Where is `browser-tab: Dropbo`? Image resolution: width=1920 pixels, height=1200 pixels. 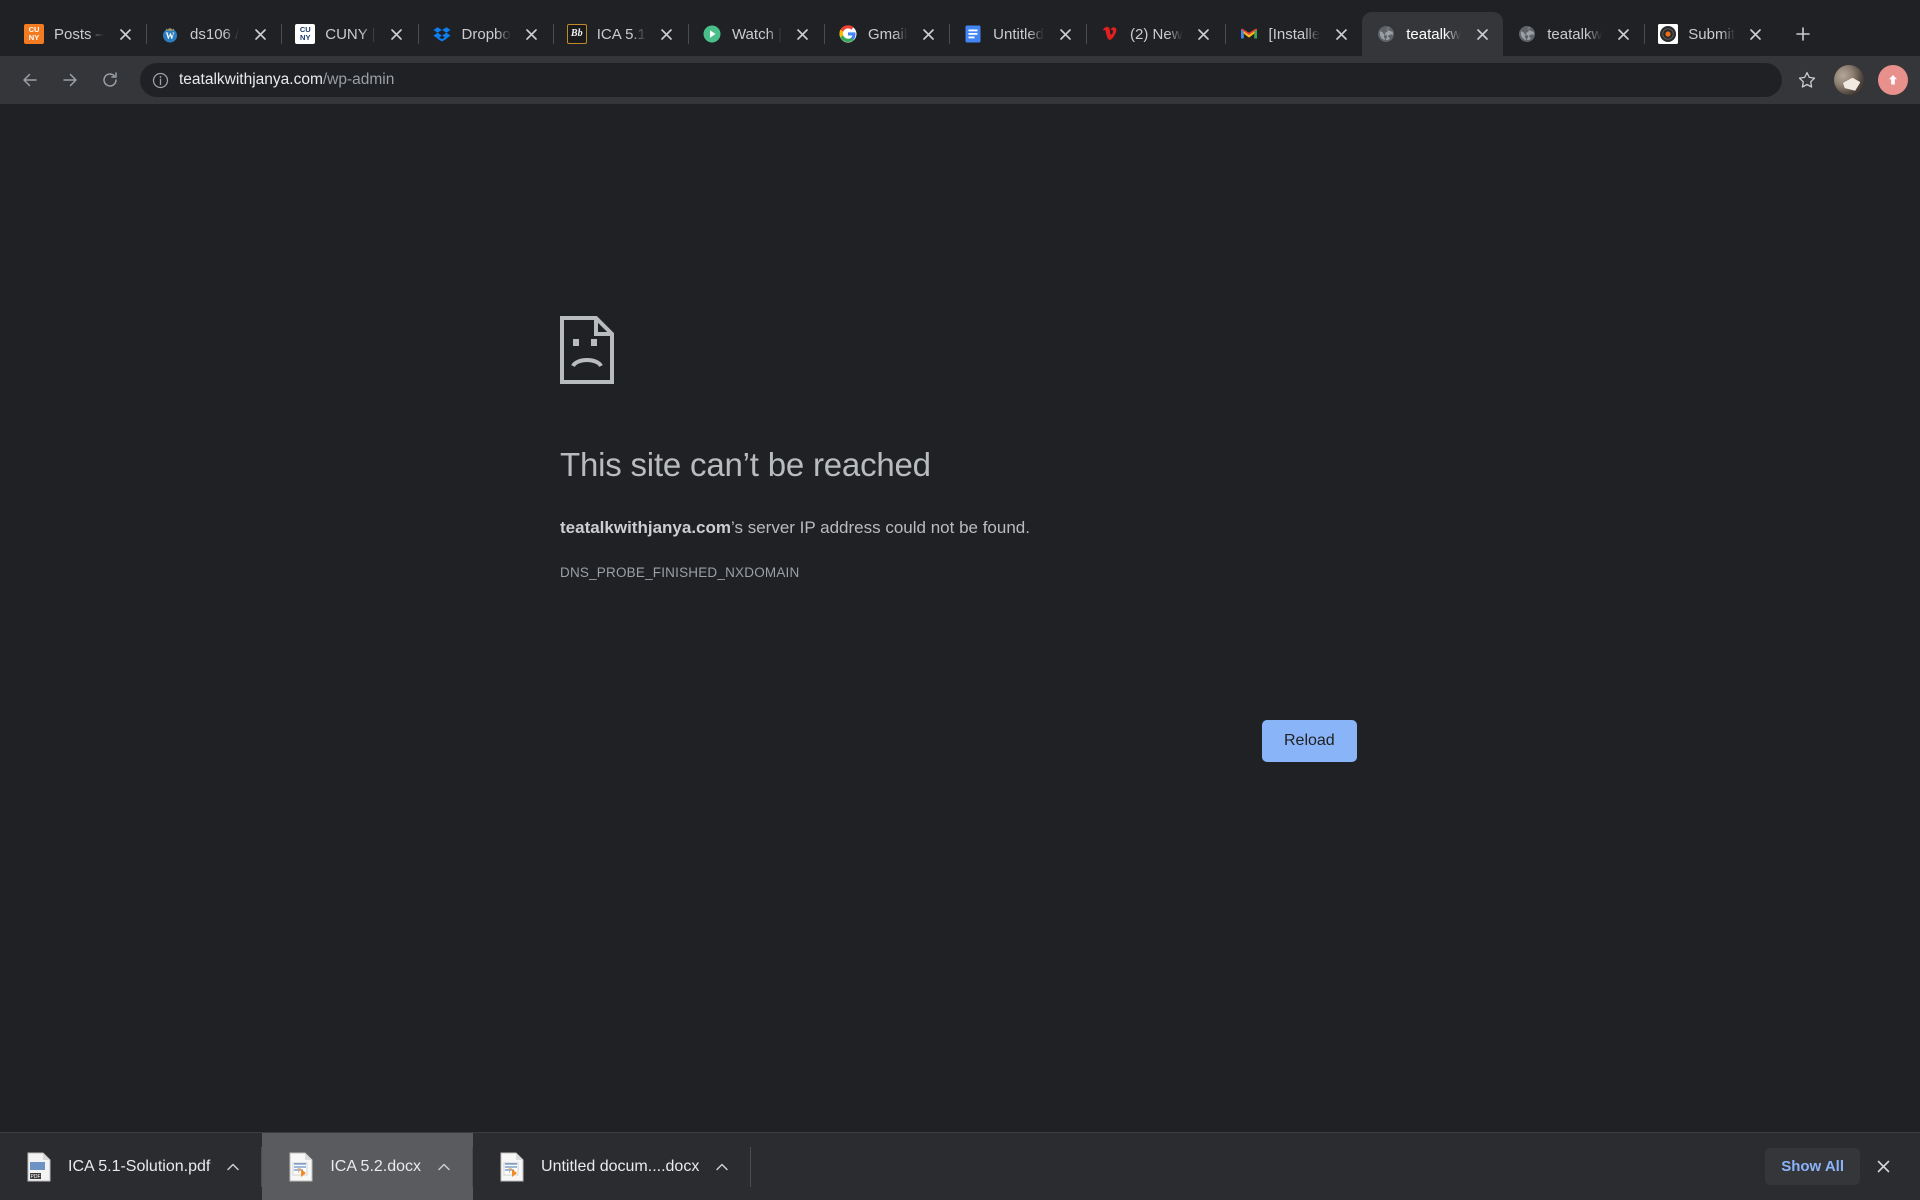 browser-tab: Dropbo is located at coordinates (485, 34).